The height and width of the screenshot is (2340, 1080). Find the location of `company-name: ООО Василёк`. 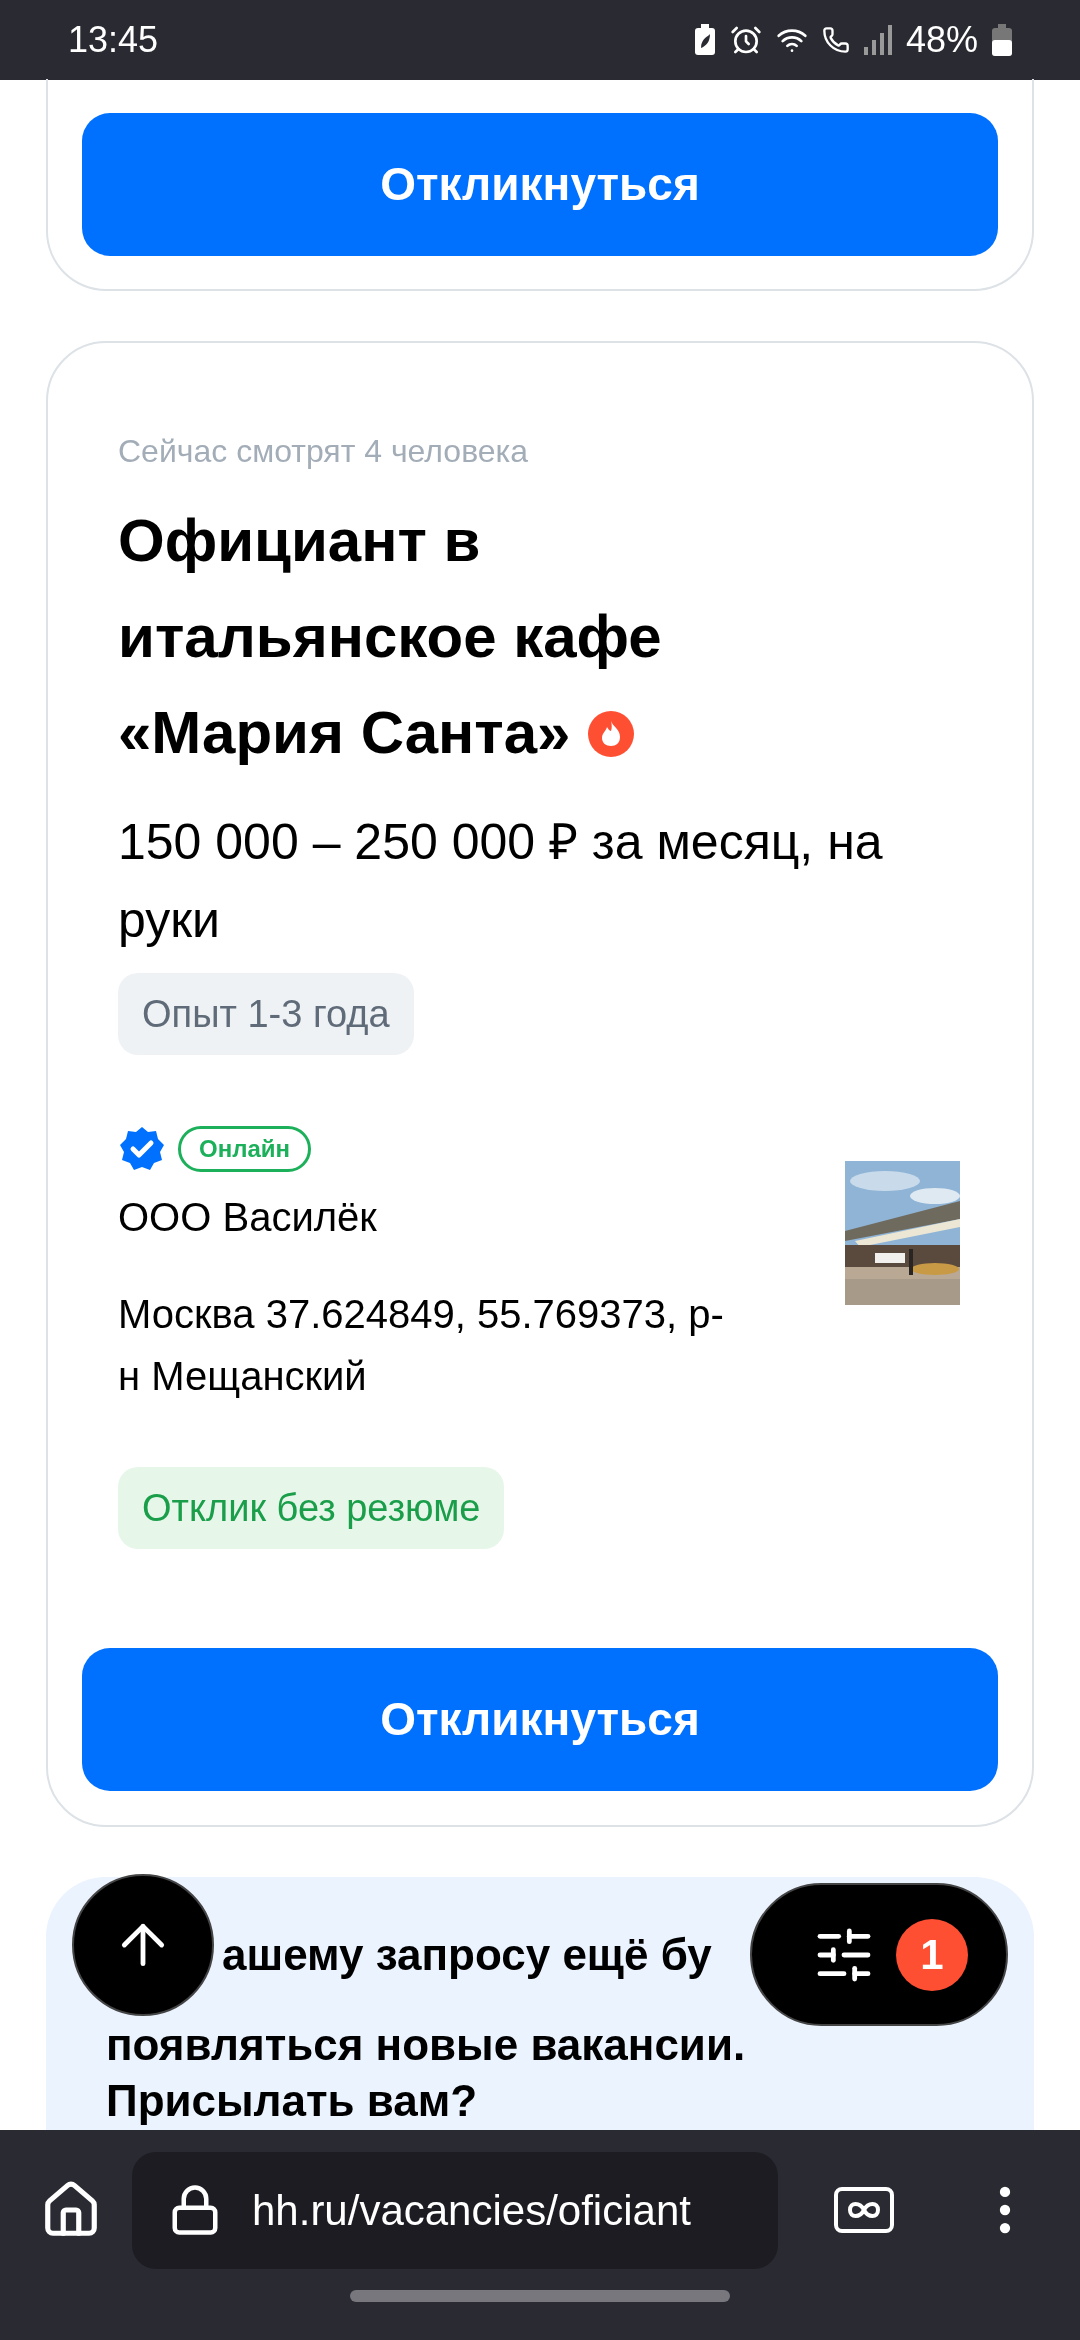

company-name: ООО Василёк is located at coordinates (248, 1217).